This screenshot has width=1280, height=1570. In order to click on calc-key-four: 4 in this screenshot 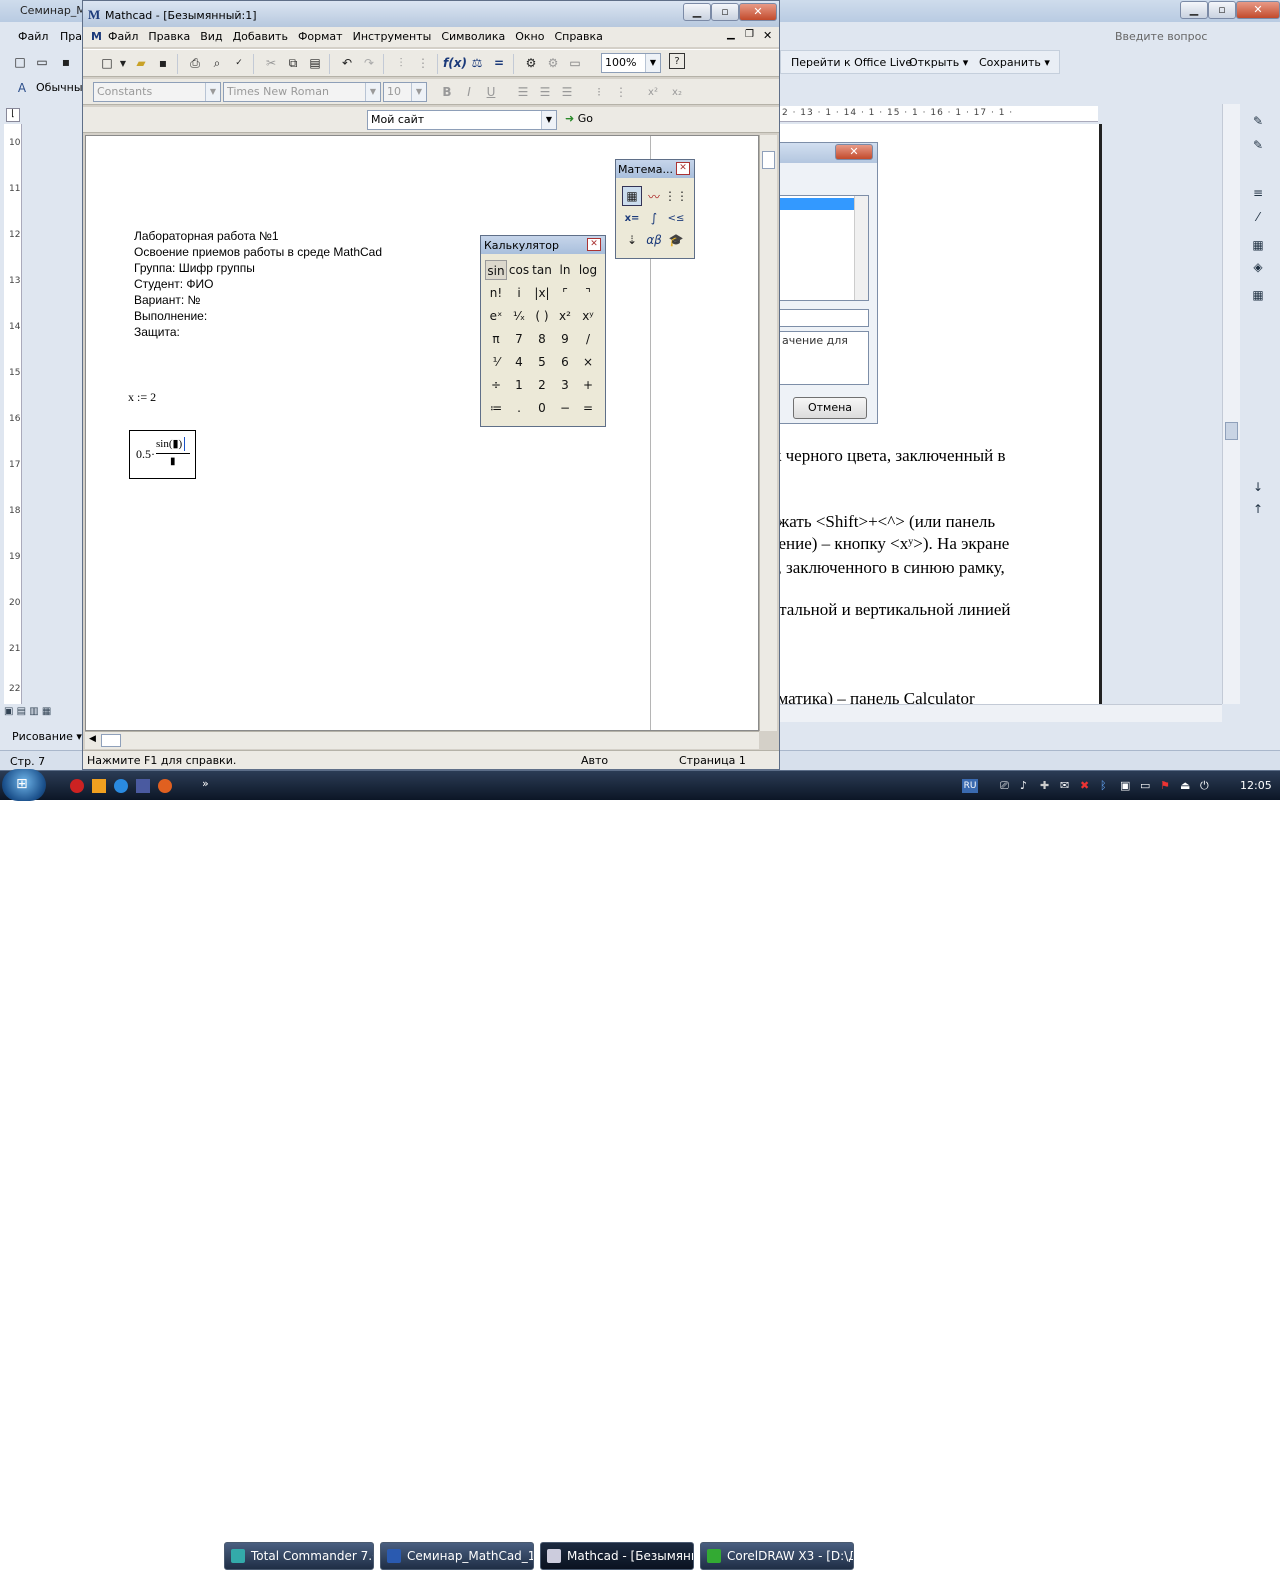, I will do `click(519, 362)`.